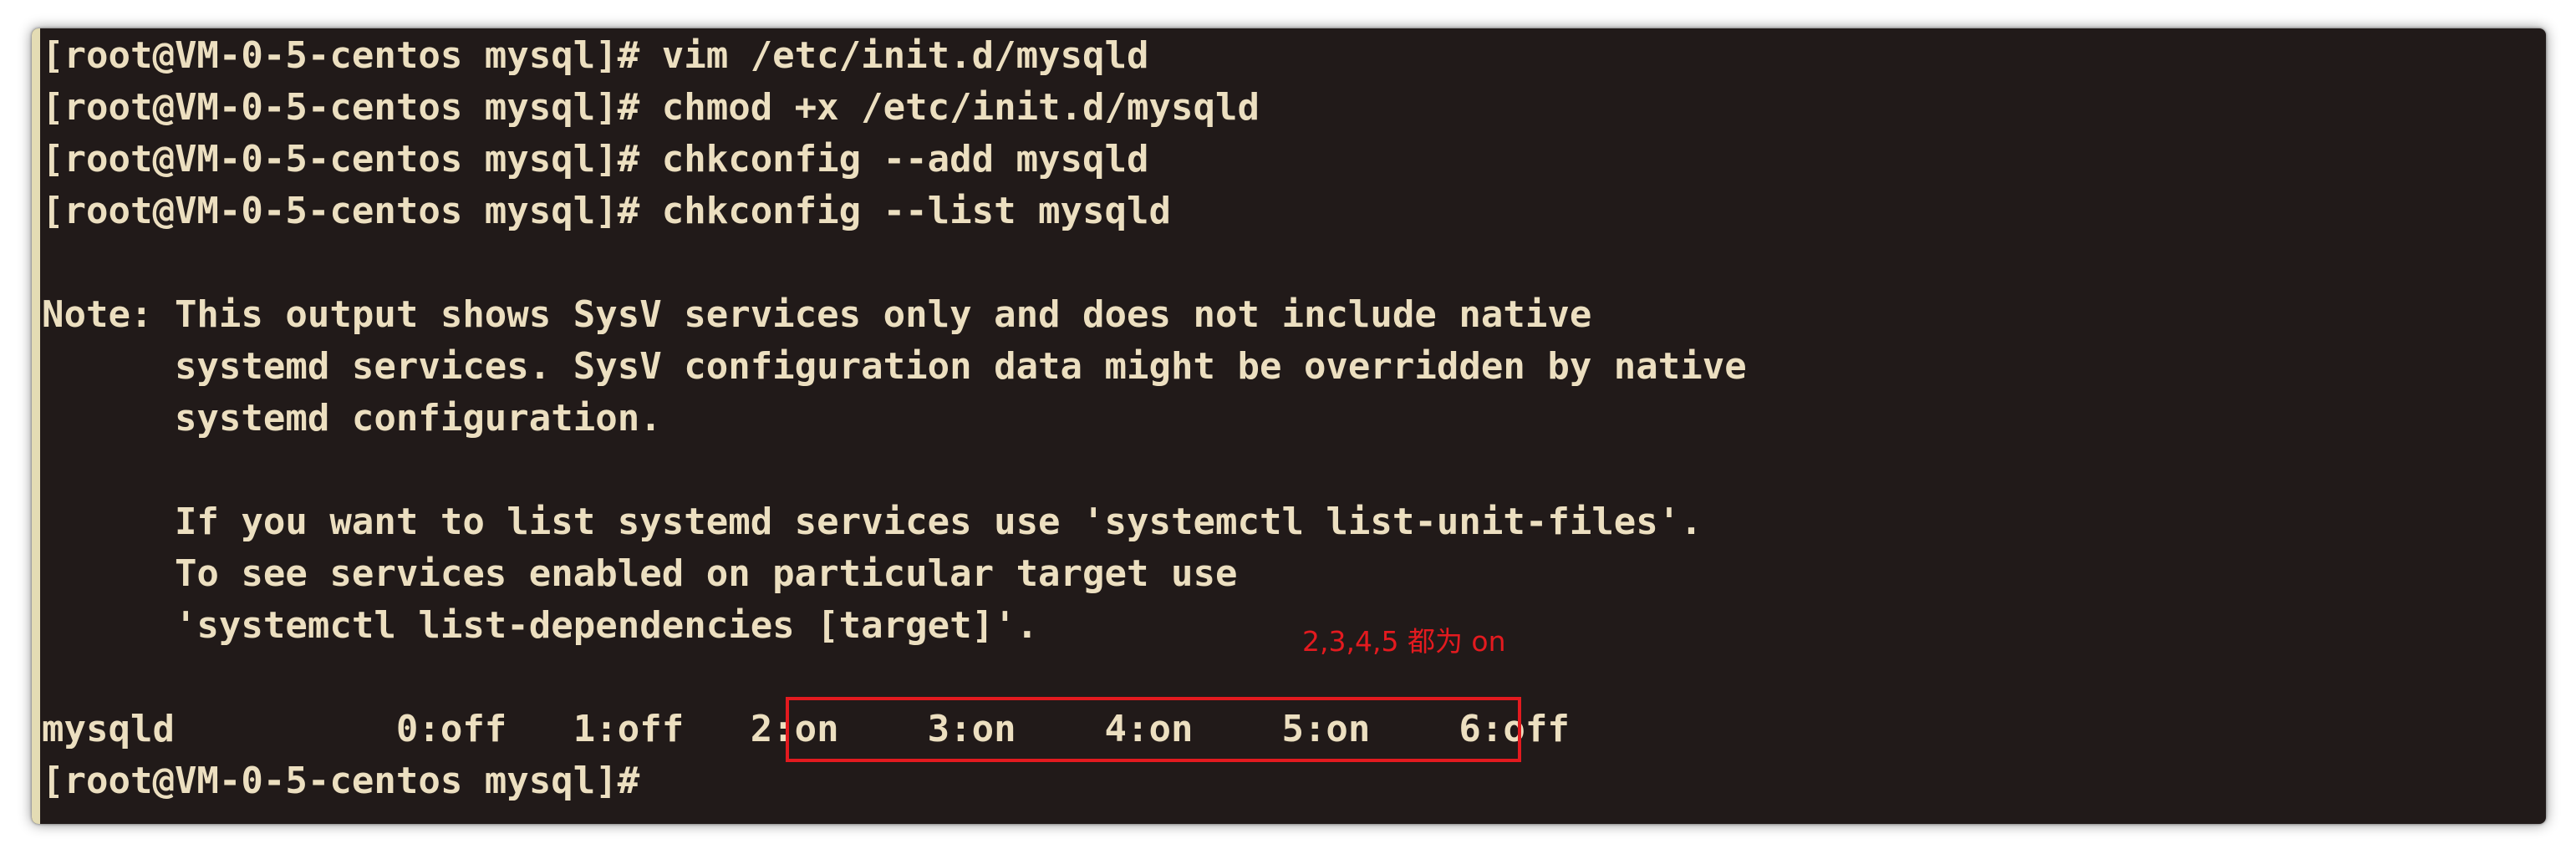 The image size is (2576, 854). I want to click on terminal-line-15: [root@VM-0-5-centos mysql]#, so click(341, 781).